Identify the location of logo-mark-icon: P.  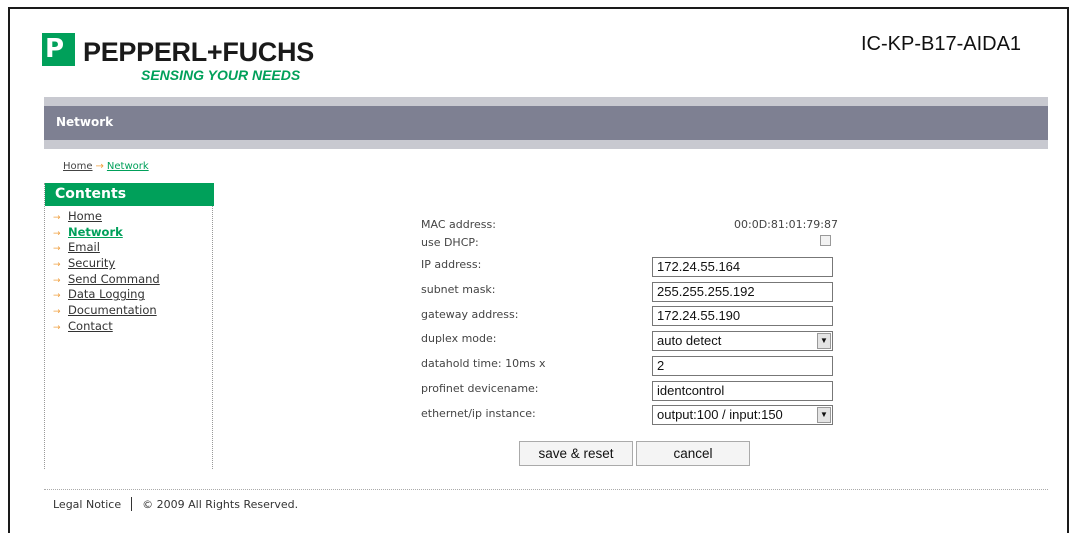
(58, 49).